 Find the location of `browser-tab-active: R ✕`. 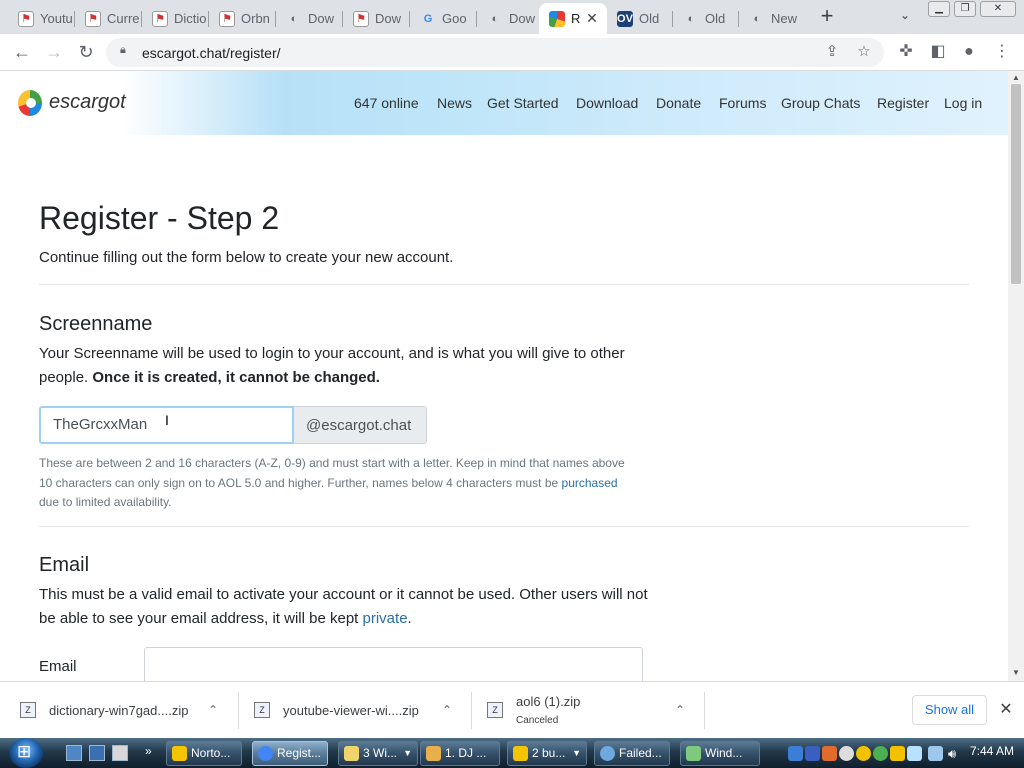

browser-tab-active: R ✕ is located at coordinates (573, 18).